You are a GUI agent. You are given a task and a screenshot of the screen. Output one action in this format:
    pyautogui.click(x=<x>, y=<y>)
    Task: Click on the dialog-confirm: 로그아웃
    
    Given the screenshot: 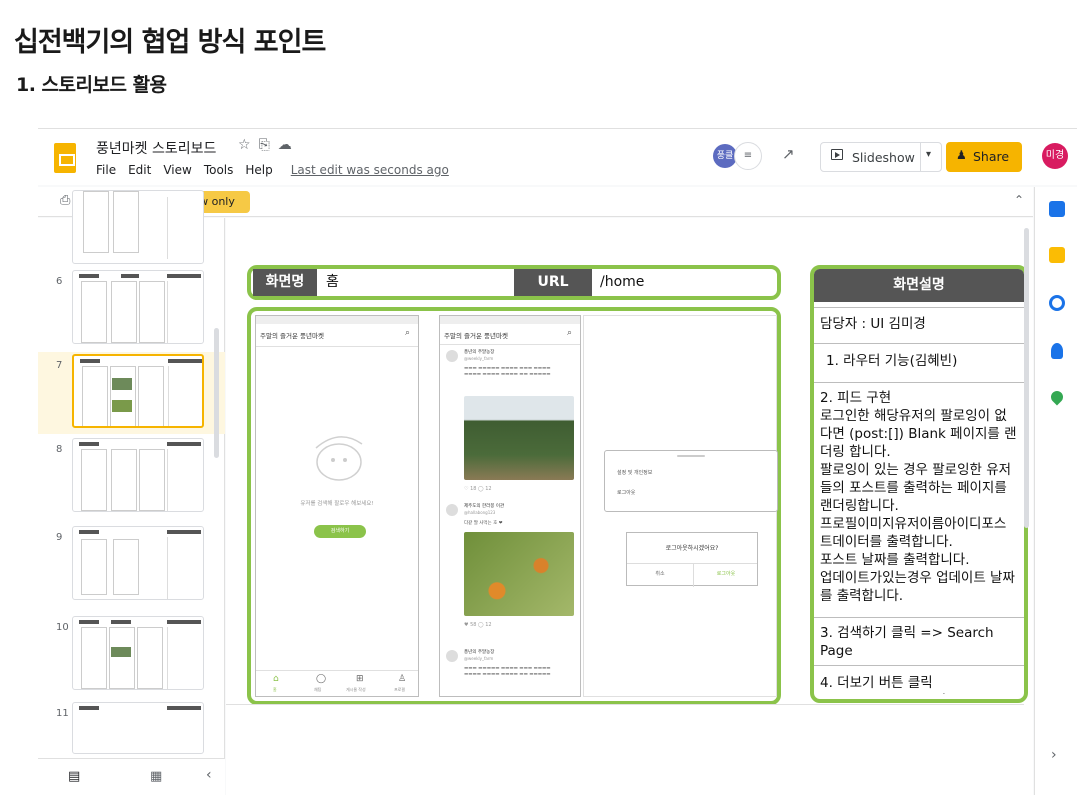 What is the action you would take?
    pyautogui.click(x=726, y=574)
    